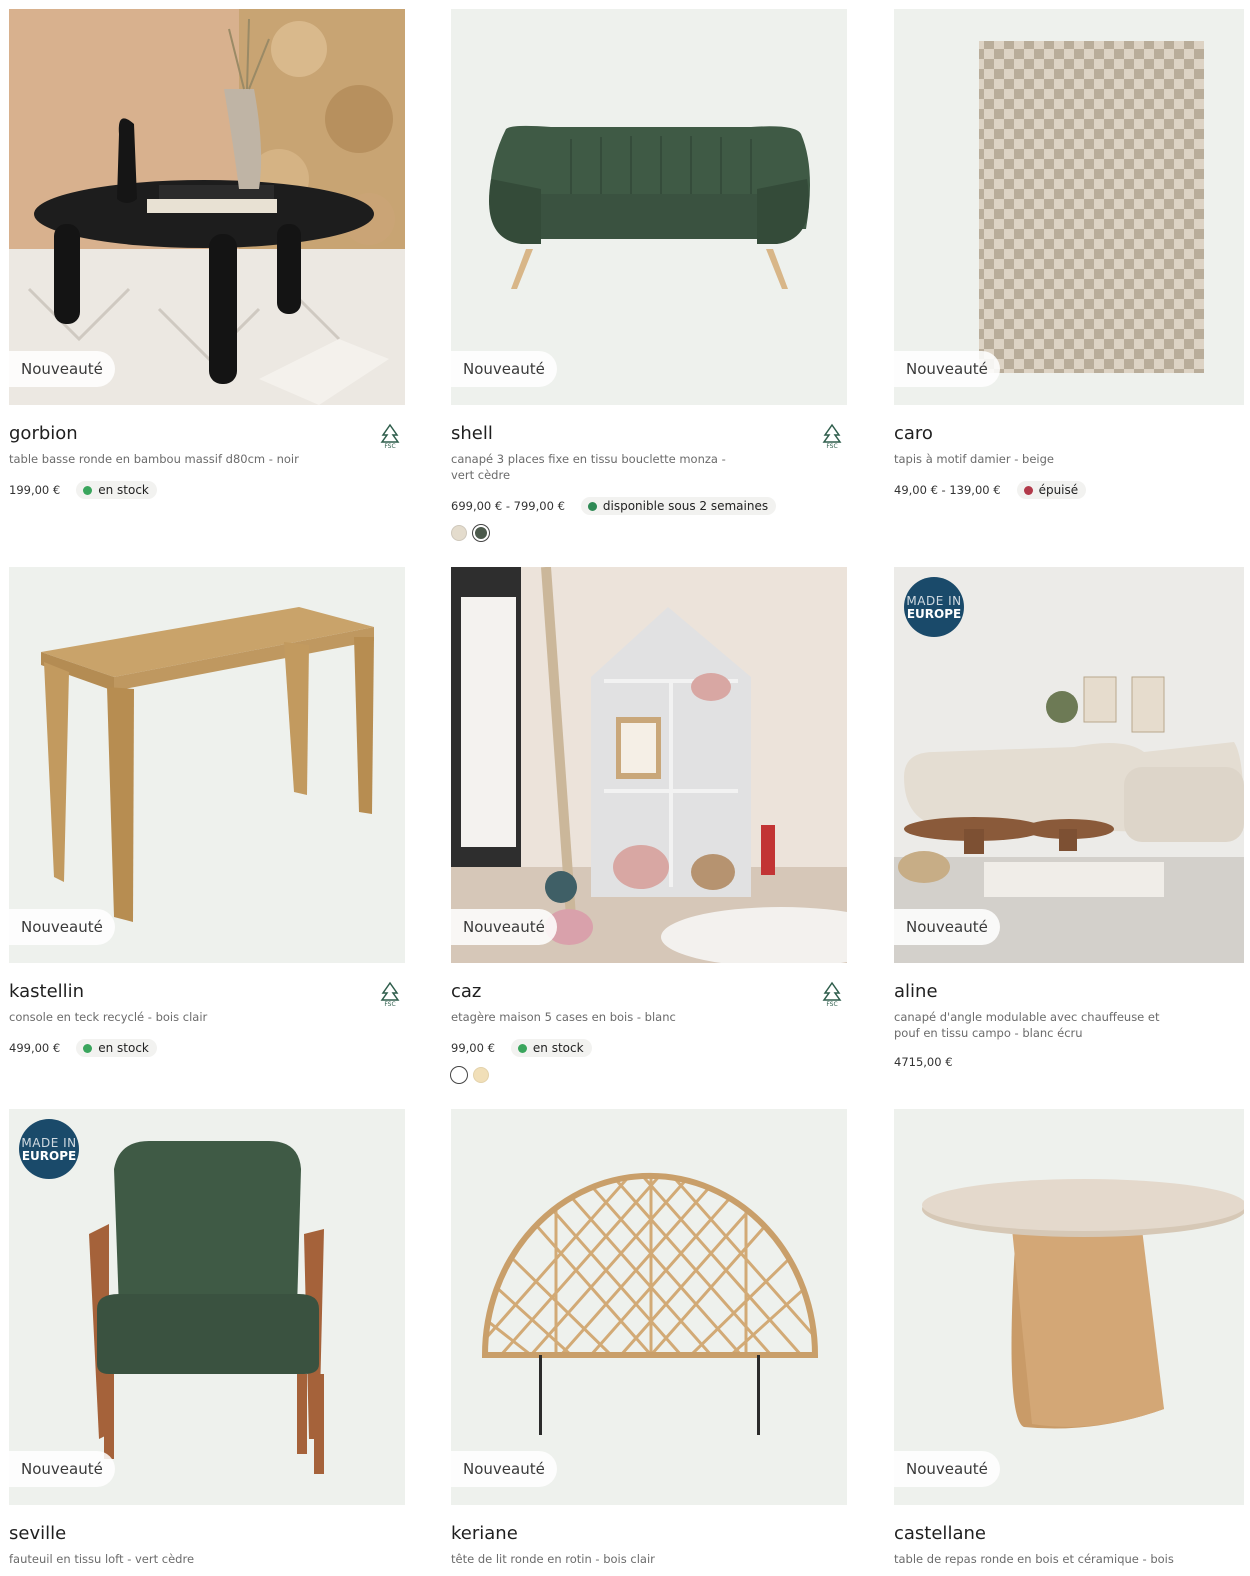 The height and width of the screenshot is (1576, 1250). I want to click on product-description: etagère maison 5 cases en bois - blanc, so click(563, 1017).